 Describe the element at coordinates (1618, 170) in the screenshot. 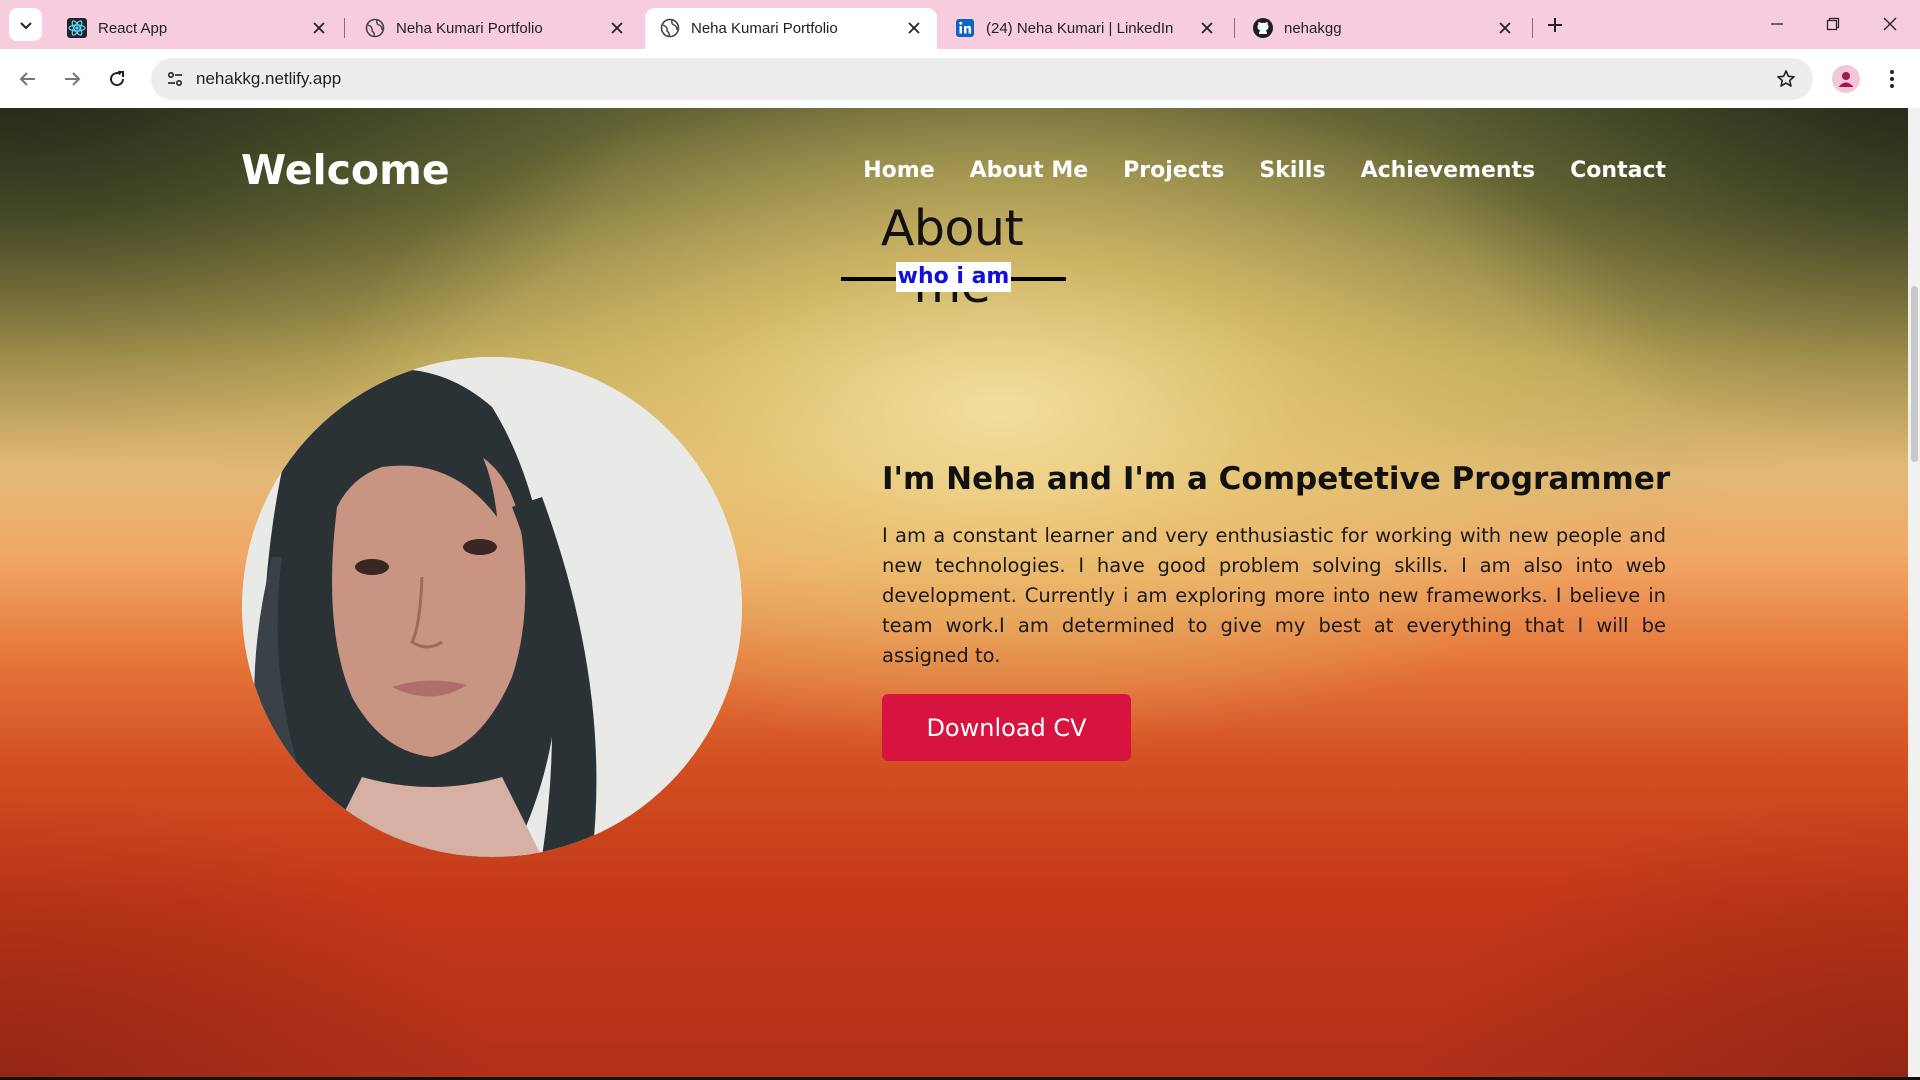

I see `nav-link-contact: Contact` at that location.